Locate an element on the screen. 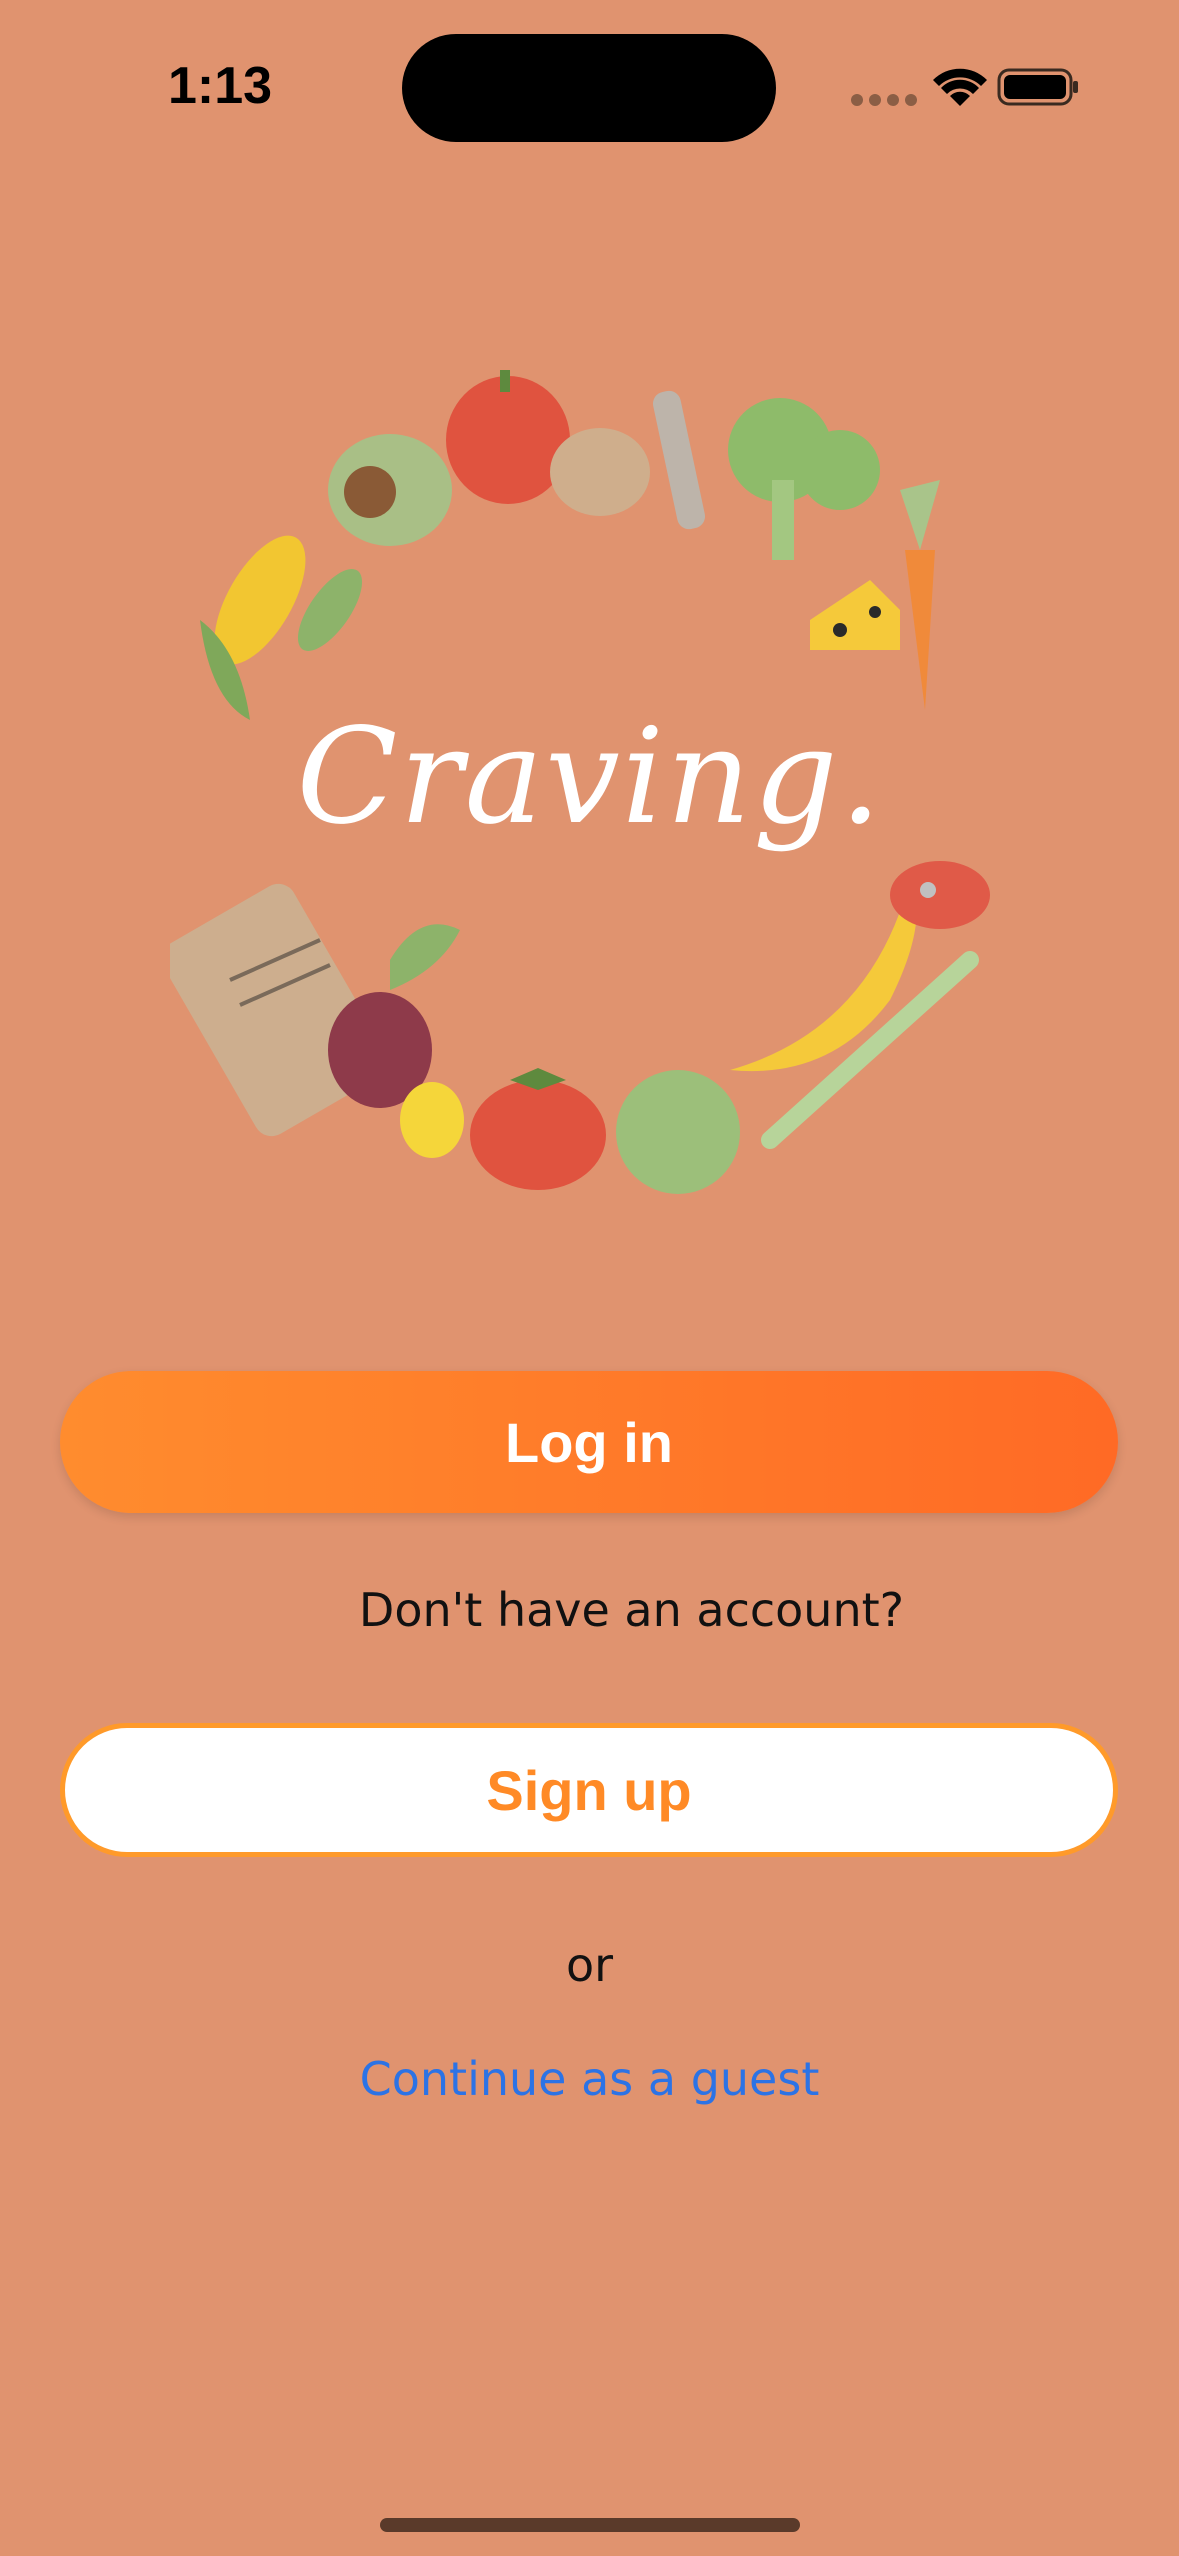 This screenshot has height=2556, width=1179. battery-icon is located at coordinates (1037, 87).